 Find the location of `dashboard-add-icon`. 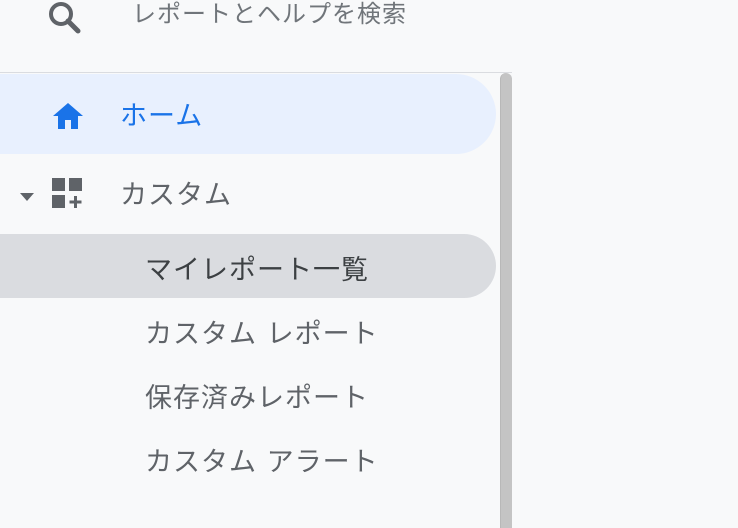

dashboard-add-icon is located at coordinates (69, 194).